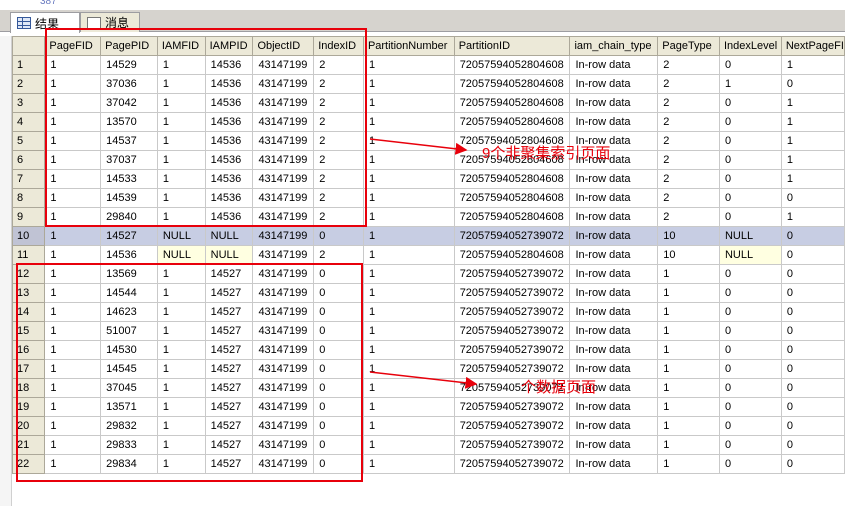  I want to click on row-number: 22, so click(29, 464).